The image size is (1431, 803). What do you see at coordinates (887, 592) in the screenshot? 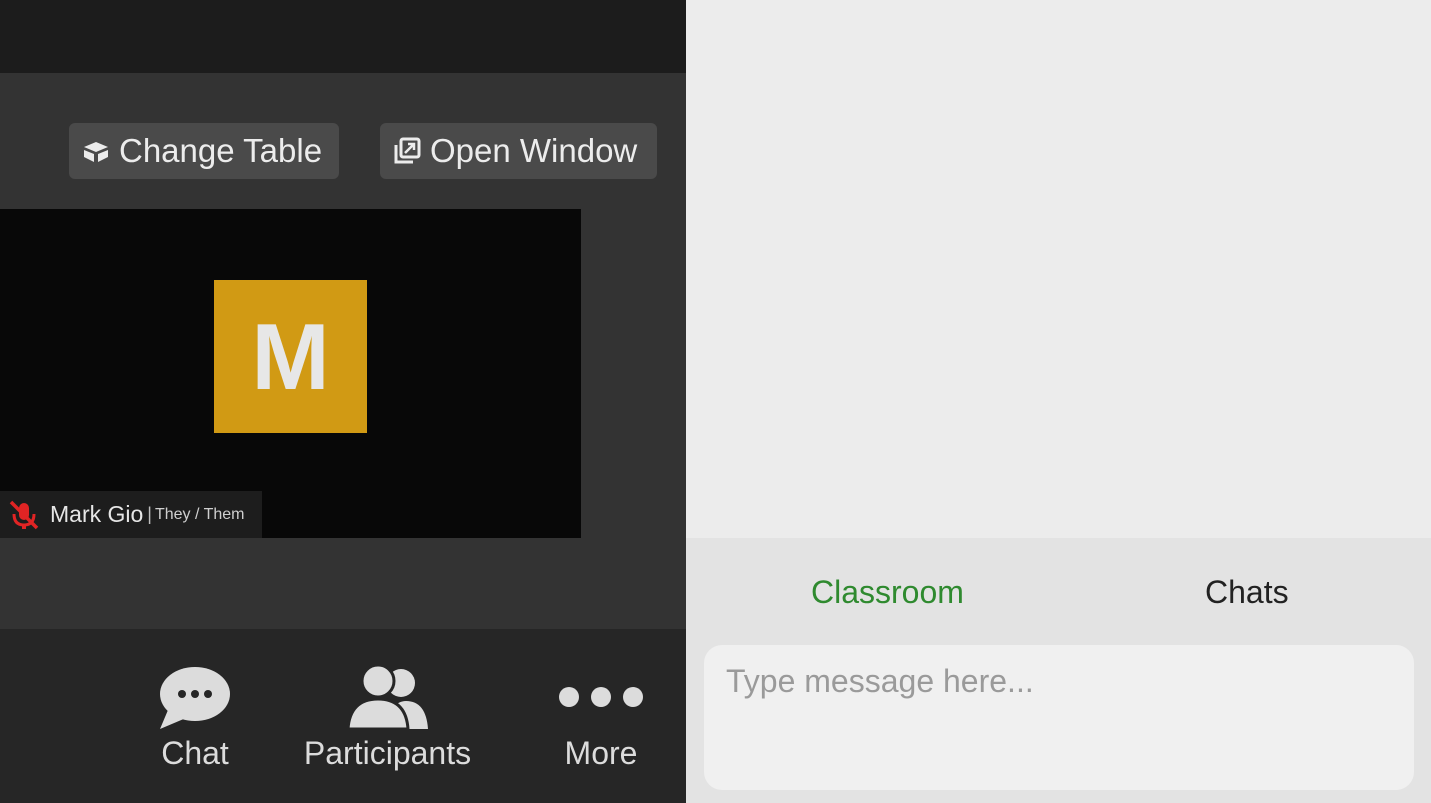
I see `tab-classroom: Classroom` at bounding box center [887, 592].